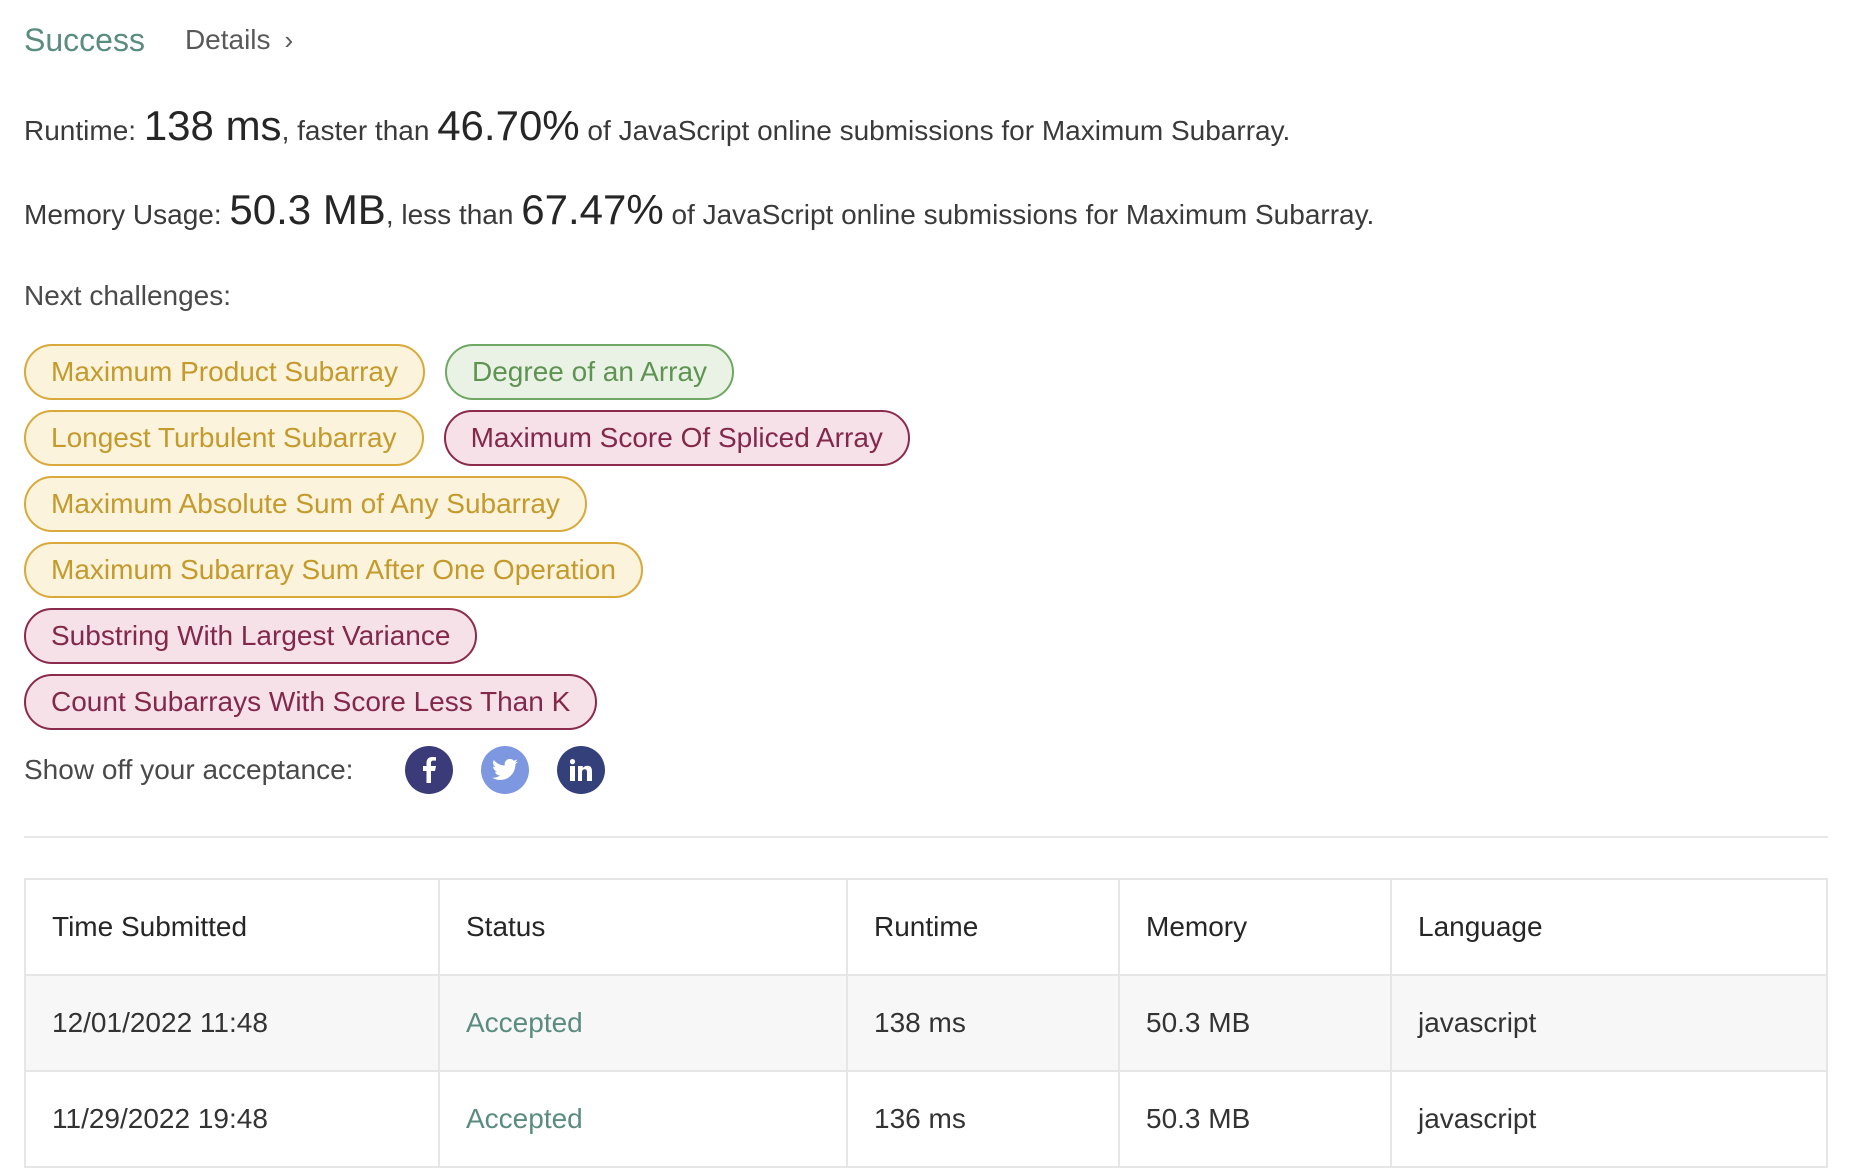 The height and width of the screenshot is (1176, 1852). What do you see at coordinates (643, 927) in the screenshot?
I see `column-header-status: Status` at bounding box center [643, 927].